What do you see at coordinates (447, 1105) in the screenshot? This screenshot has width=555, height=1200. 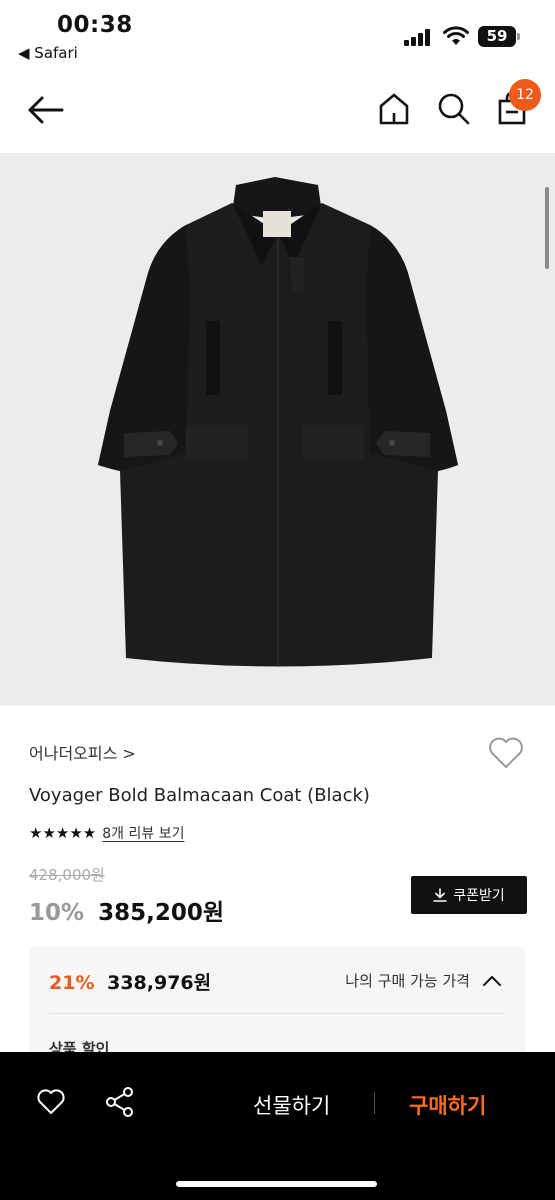 I see `buy-button: 구매하기` at bounding box center [447, 1105].